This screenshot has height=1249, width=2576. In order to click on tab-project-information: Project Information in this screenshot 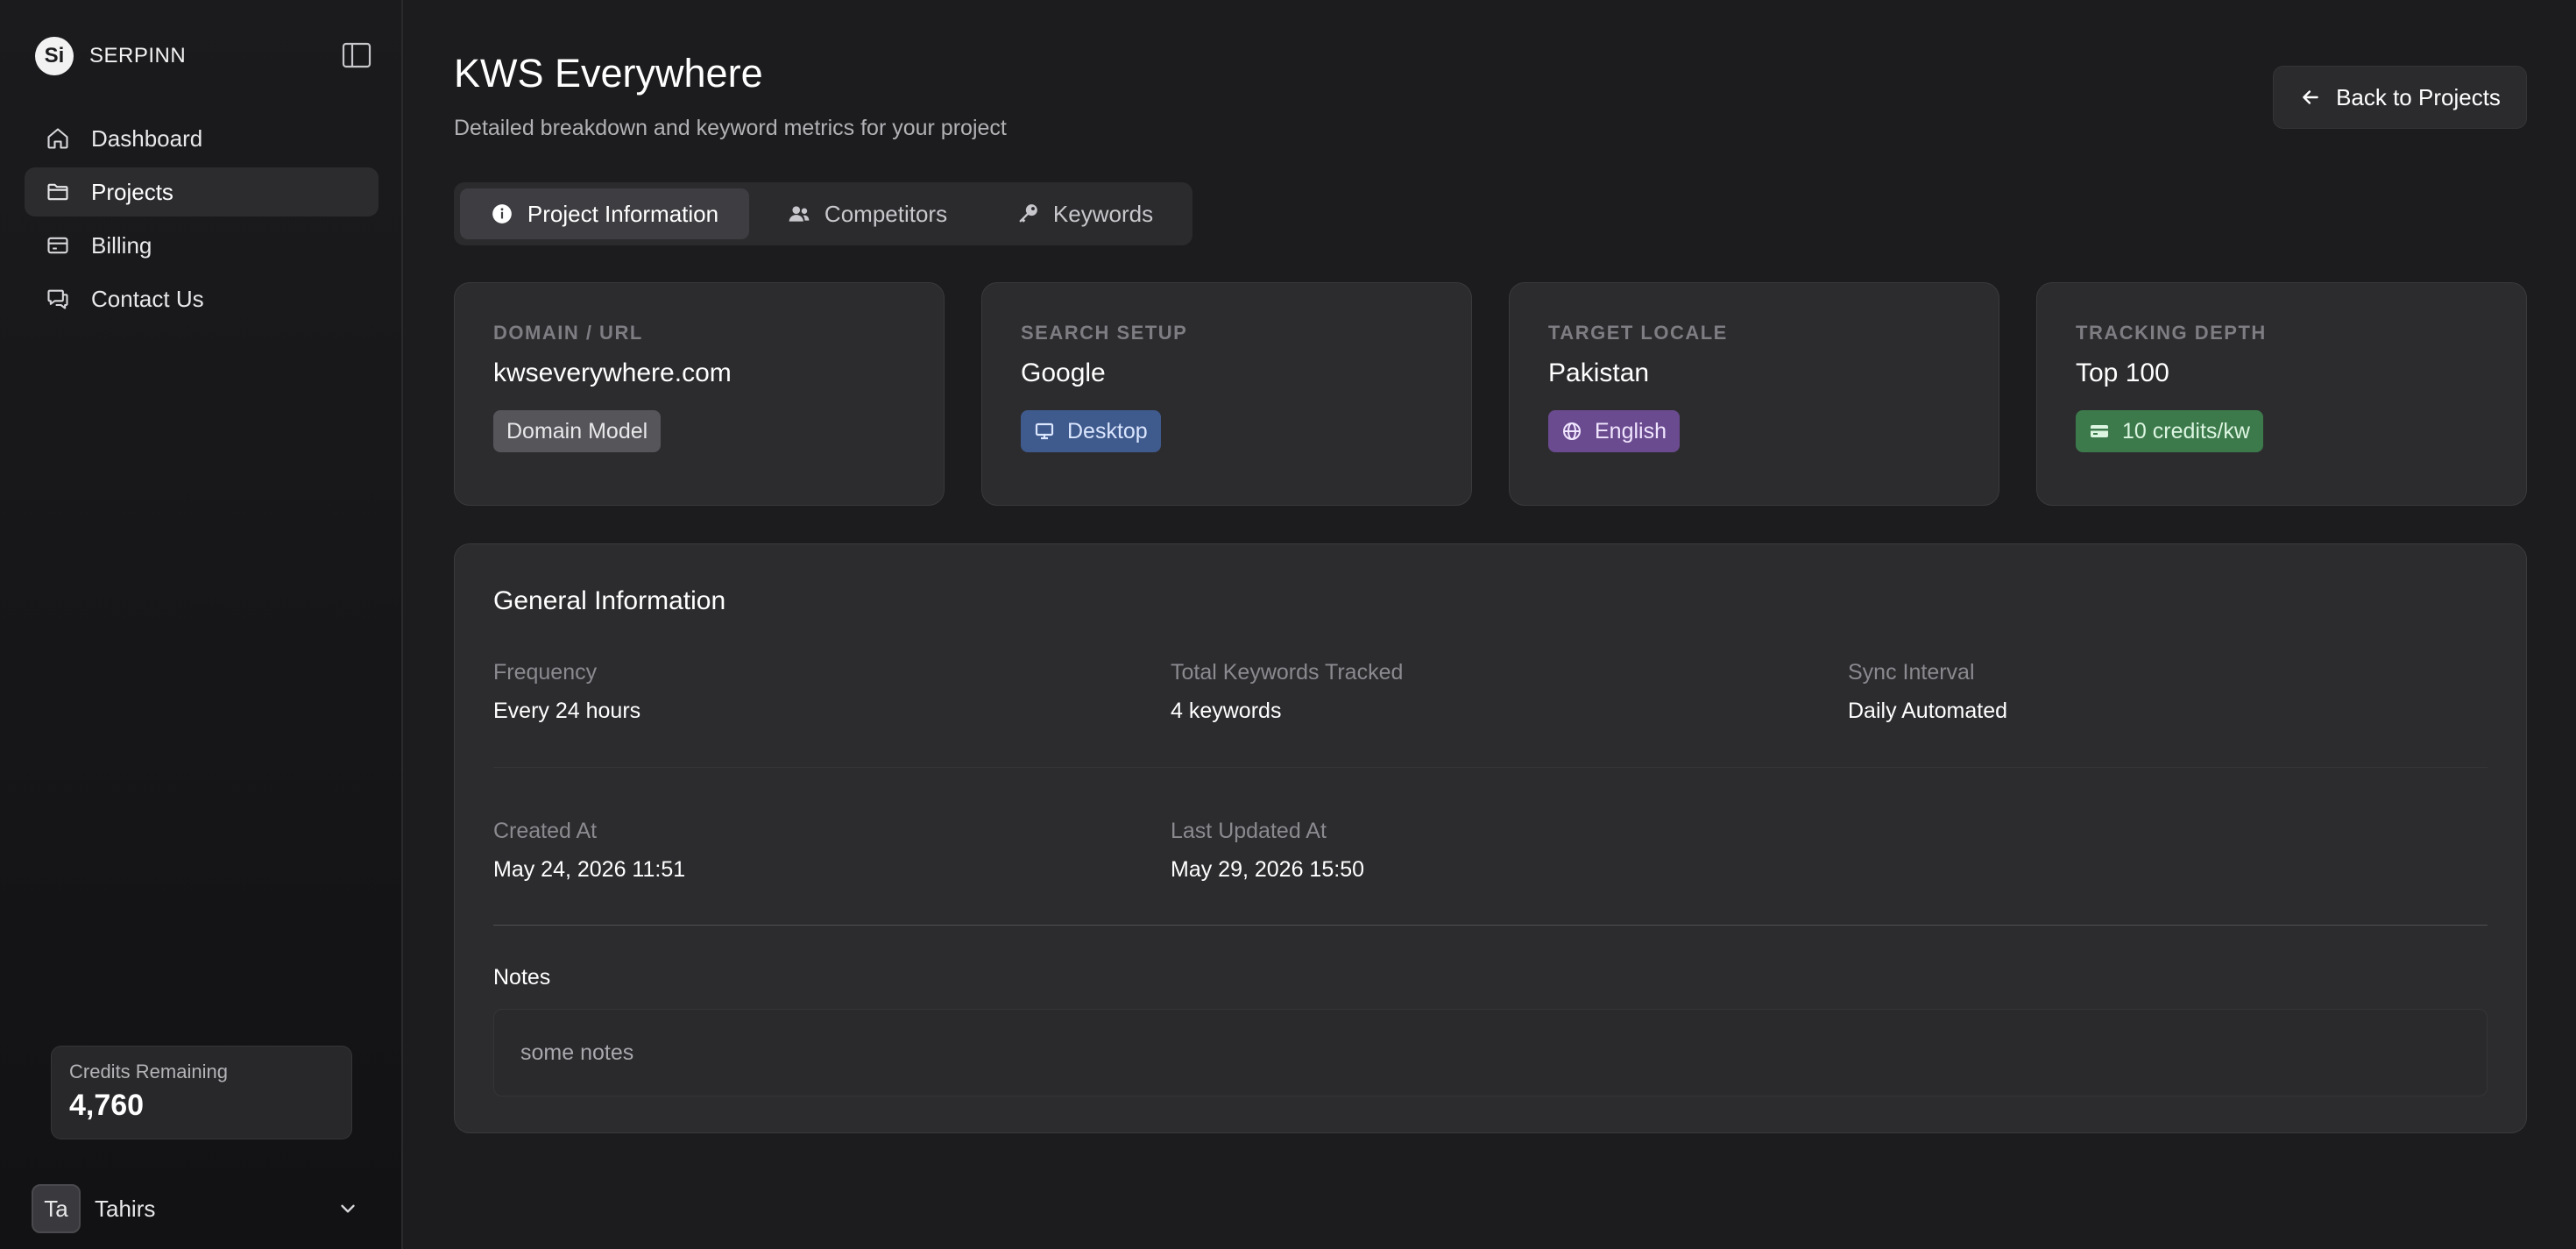, I will do `click(604, 213)`.